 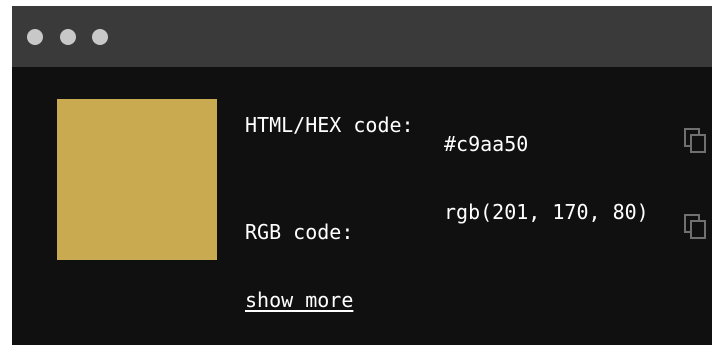 I want to click on show-more-link: show more, so click(x=299, y=300).